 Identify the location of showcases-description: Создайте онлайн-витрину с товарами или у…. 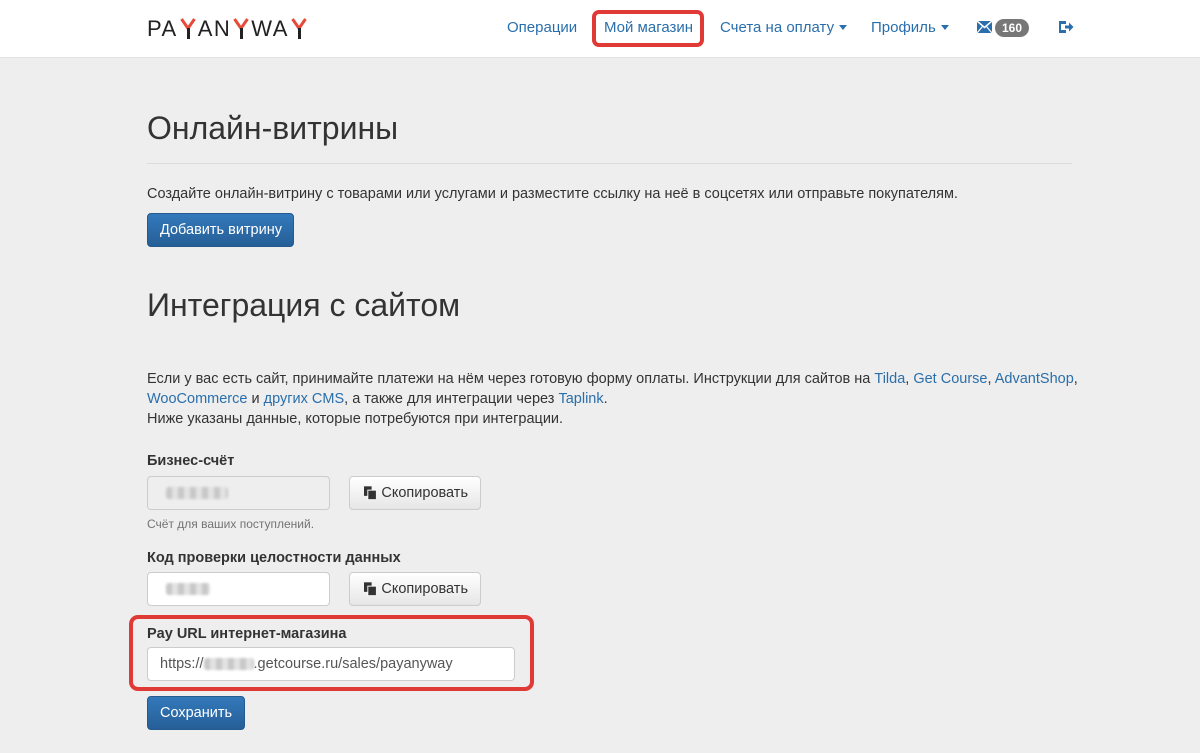
(552, 194).